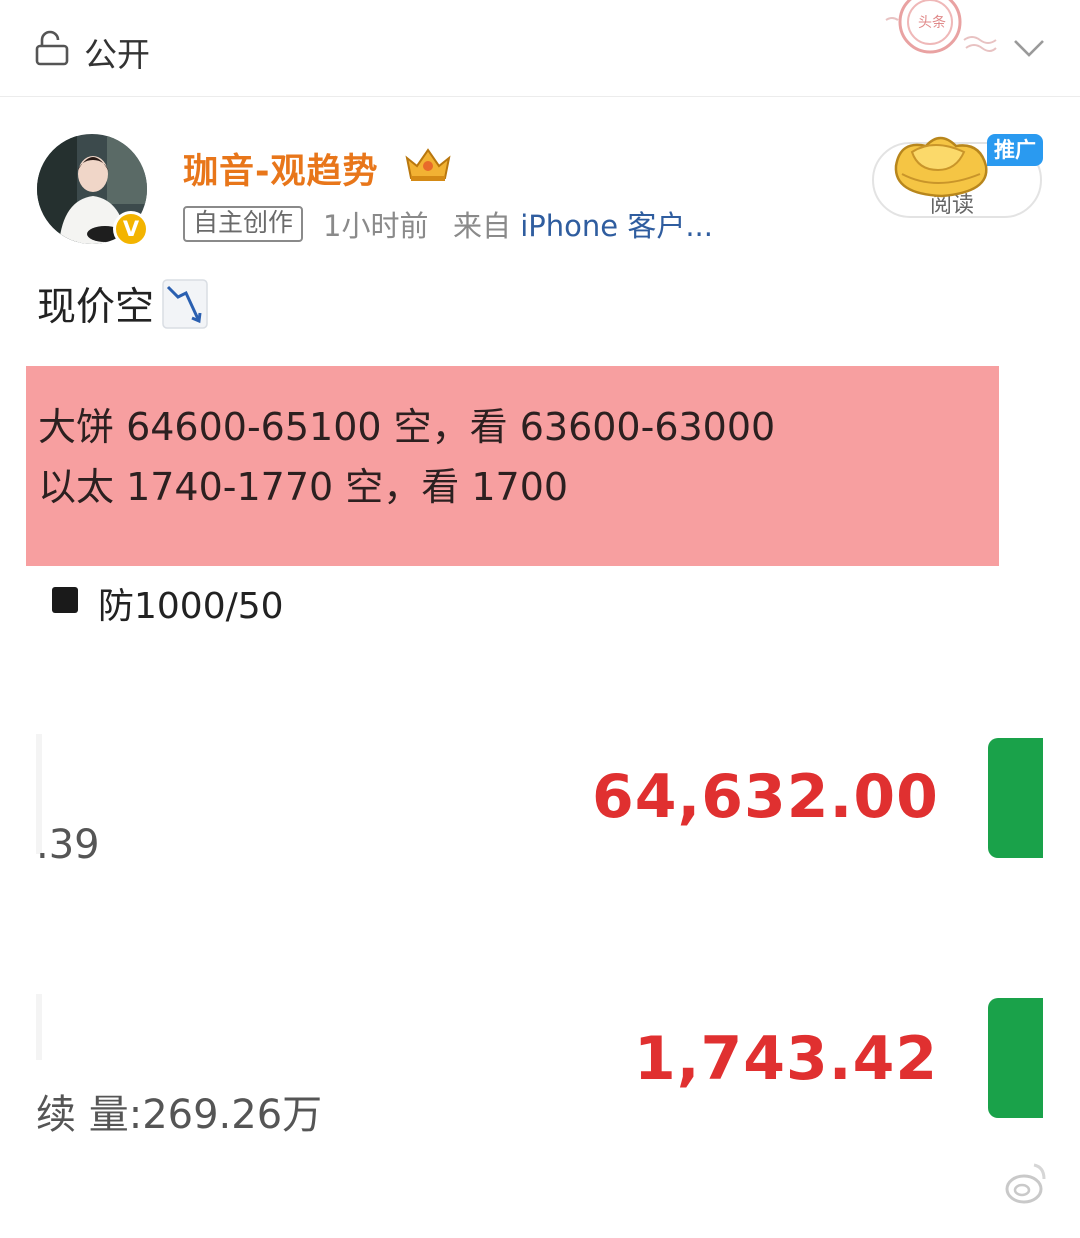  I want to click on verified-badge: V, so click(131, 229).